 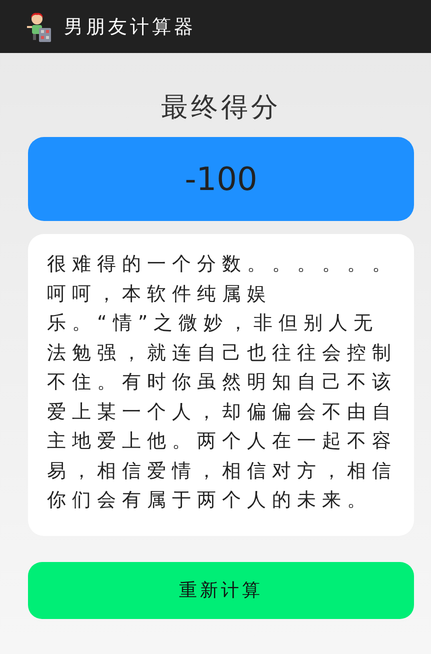 What do you see at coordinates (221, 590) in the screenshot?
I see `recalculate-button: 重新计算` at bounding box center [221, 590].